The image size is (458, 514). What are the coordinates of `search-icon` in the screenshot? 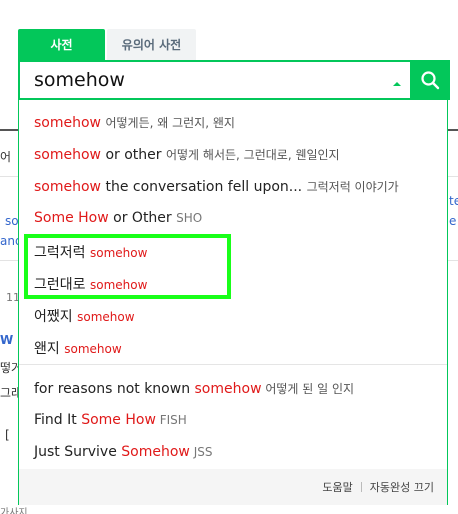 It's located at (430, 80).